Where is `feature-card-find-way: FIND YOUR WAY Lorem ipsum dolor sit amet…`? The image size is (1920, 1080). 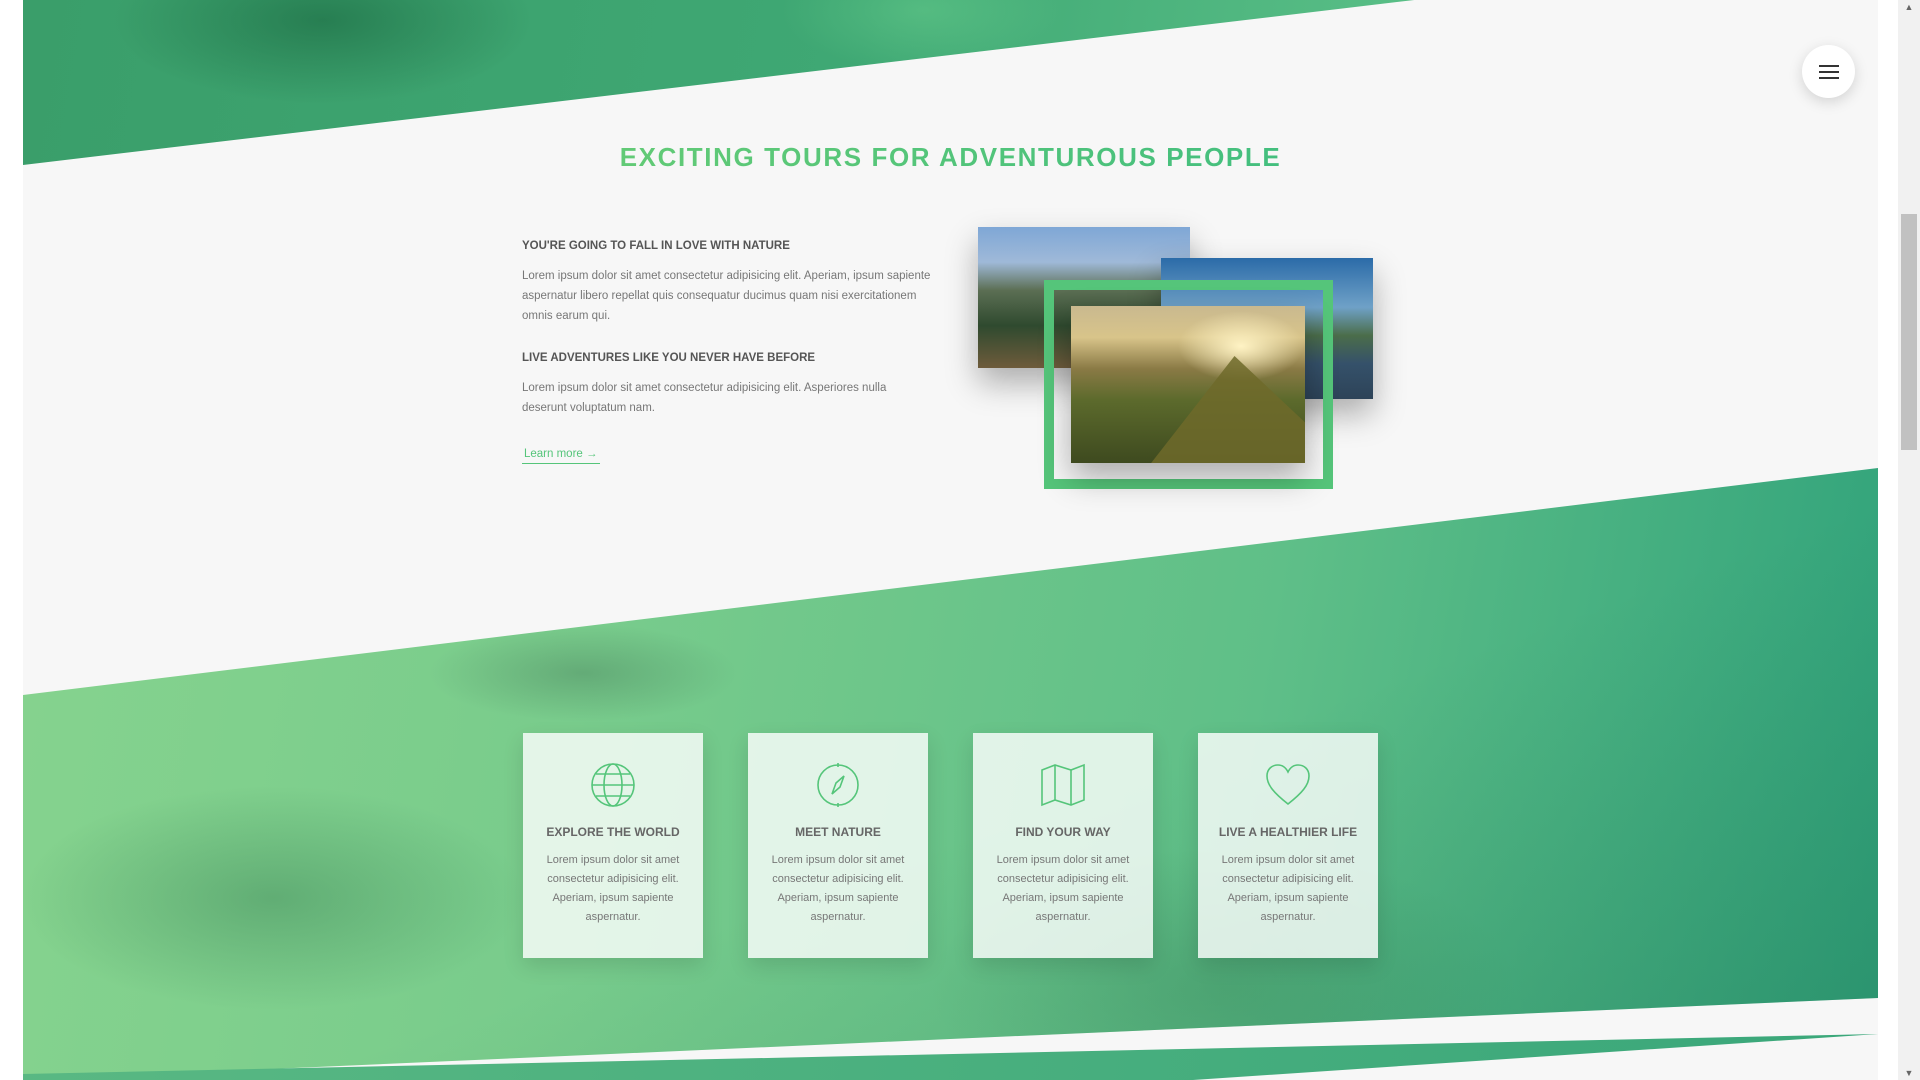
feature-card-find-way: FIND YOUR WAY Lorem ipsum dolor sit amet… is located at coordinates (1063, 845).